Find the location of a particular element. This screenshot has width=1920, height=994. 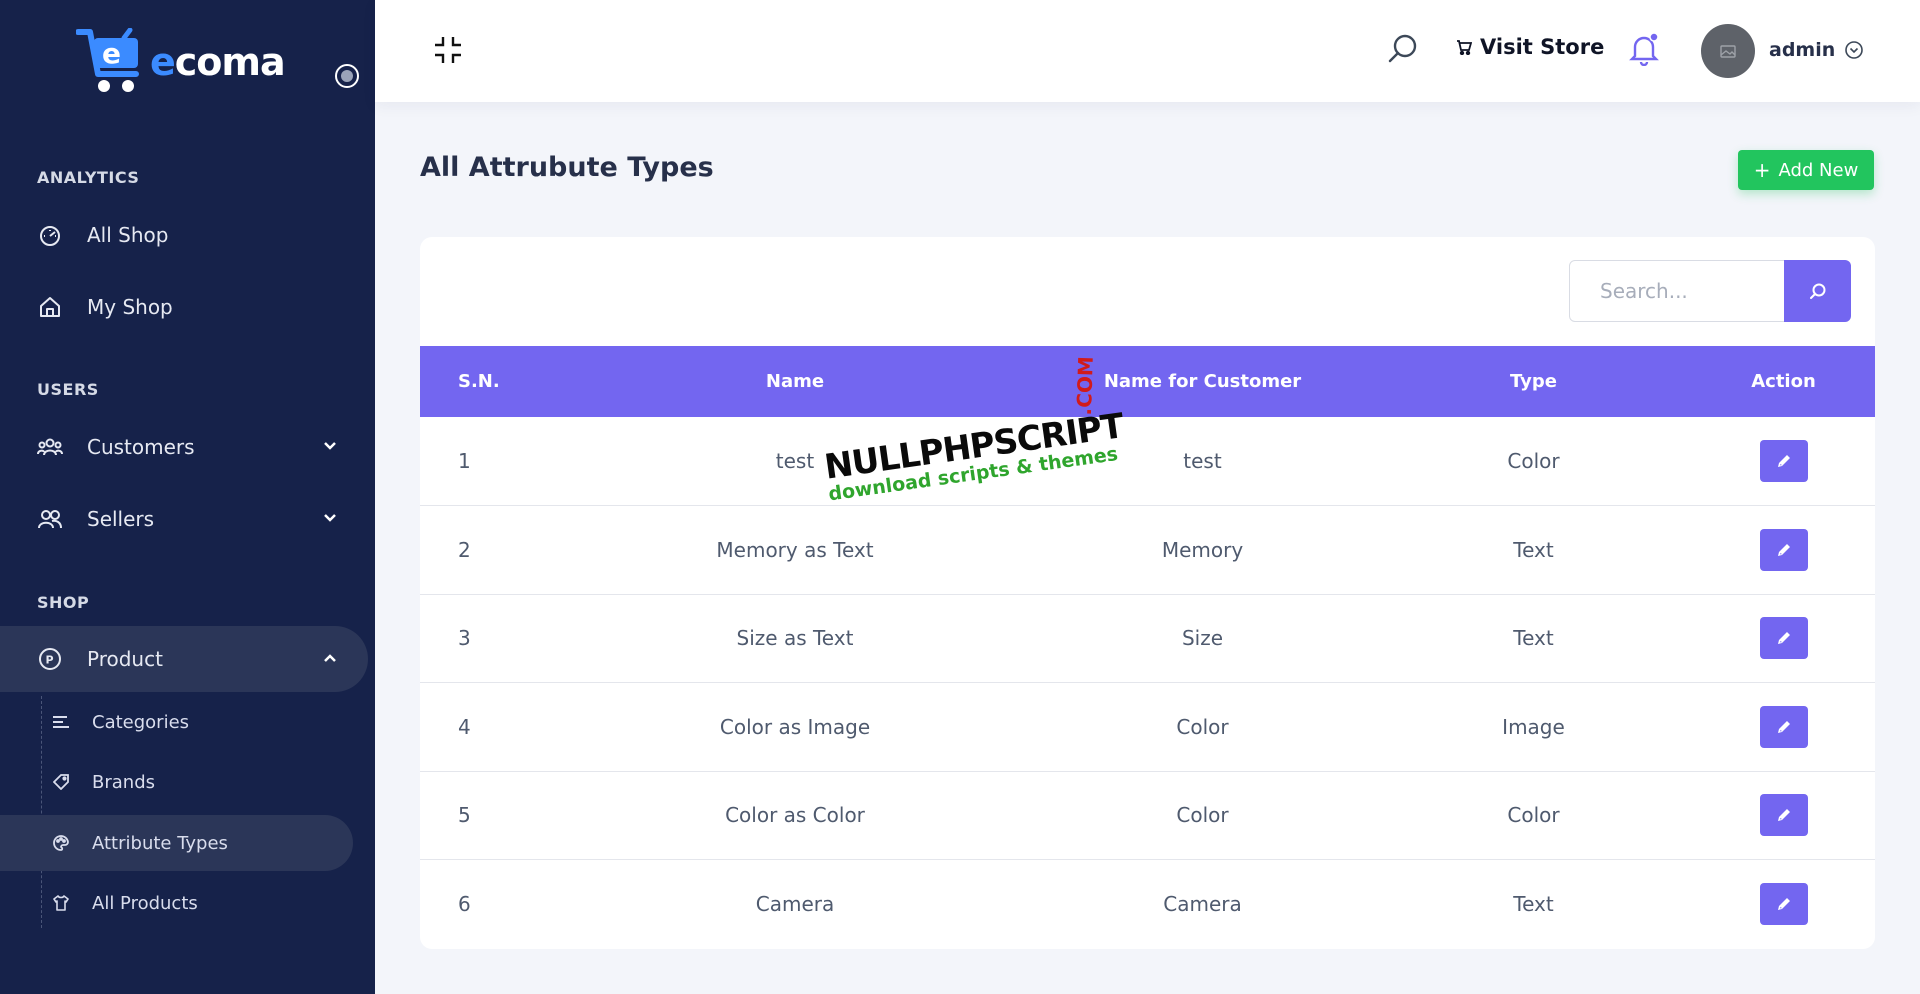

table-header-row: S.N. Name Name for Customer Type Action is located at coordinates (1147, 381).